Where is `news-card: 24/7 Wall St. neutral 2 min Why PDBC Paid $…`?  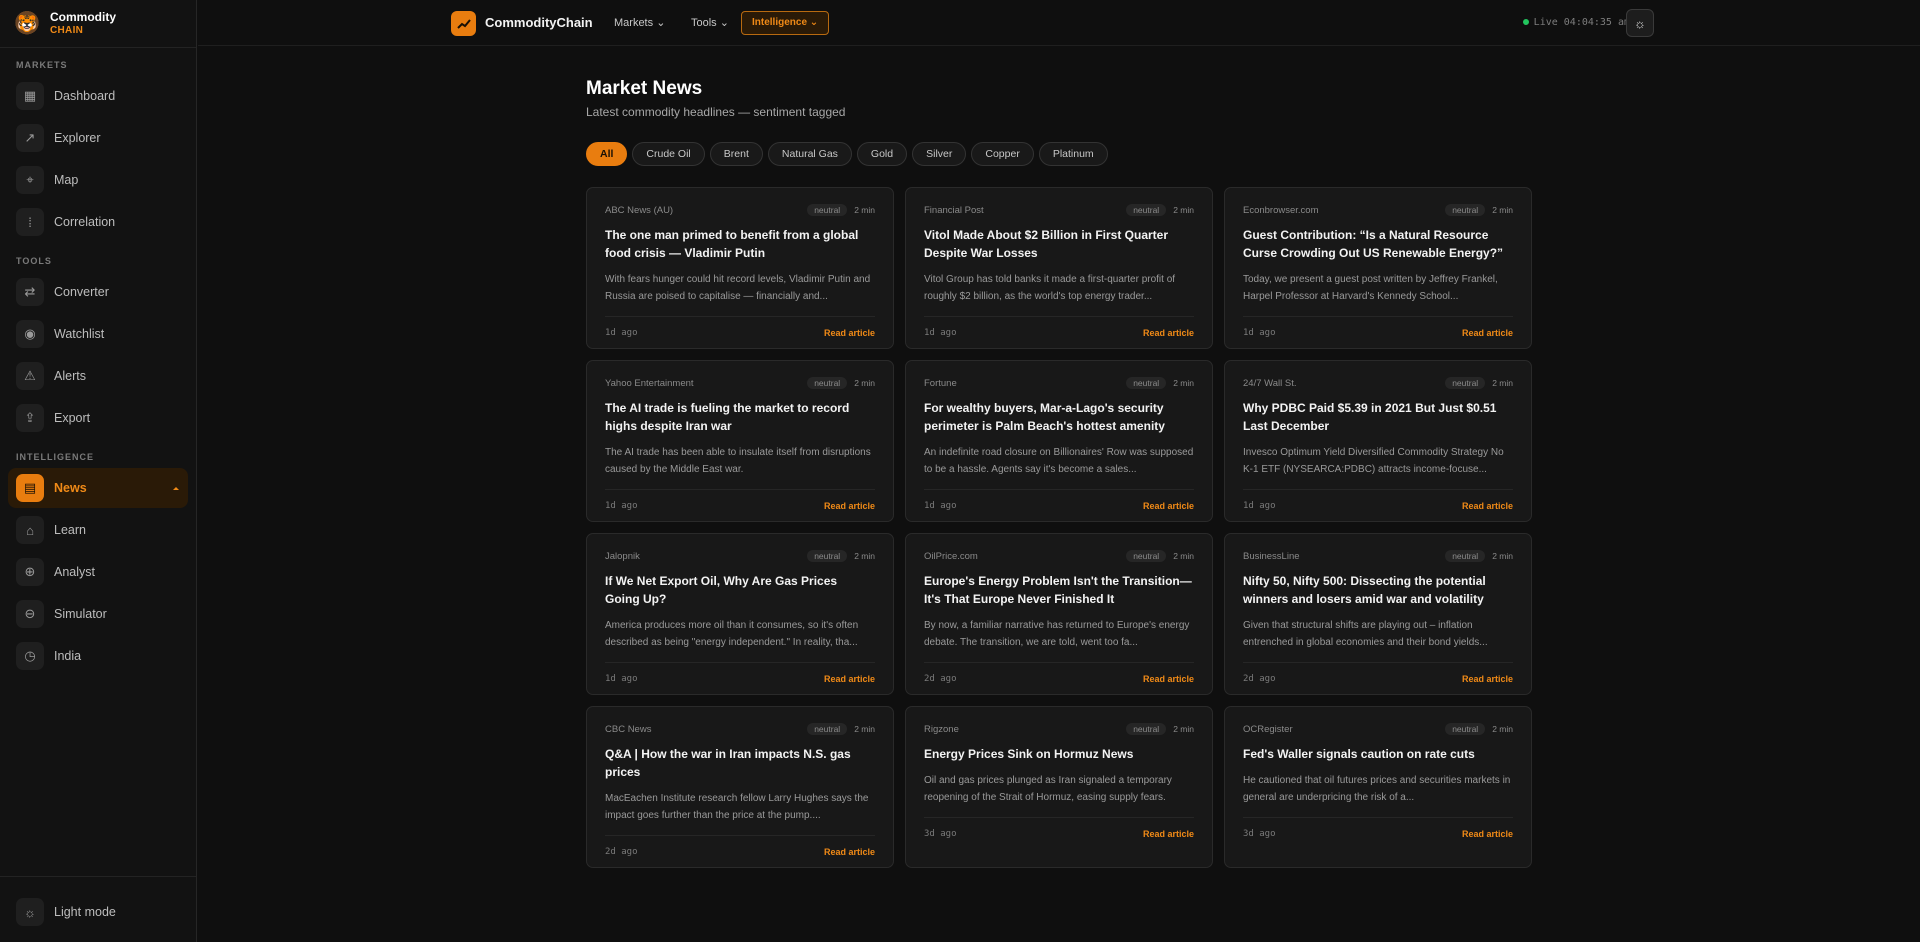 news-card: 24/7 Wall St. neutral 2 min Why PDBC Paid $… is located at coordinates (1378, 441).